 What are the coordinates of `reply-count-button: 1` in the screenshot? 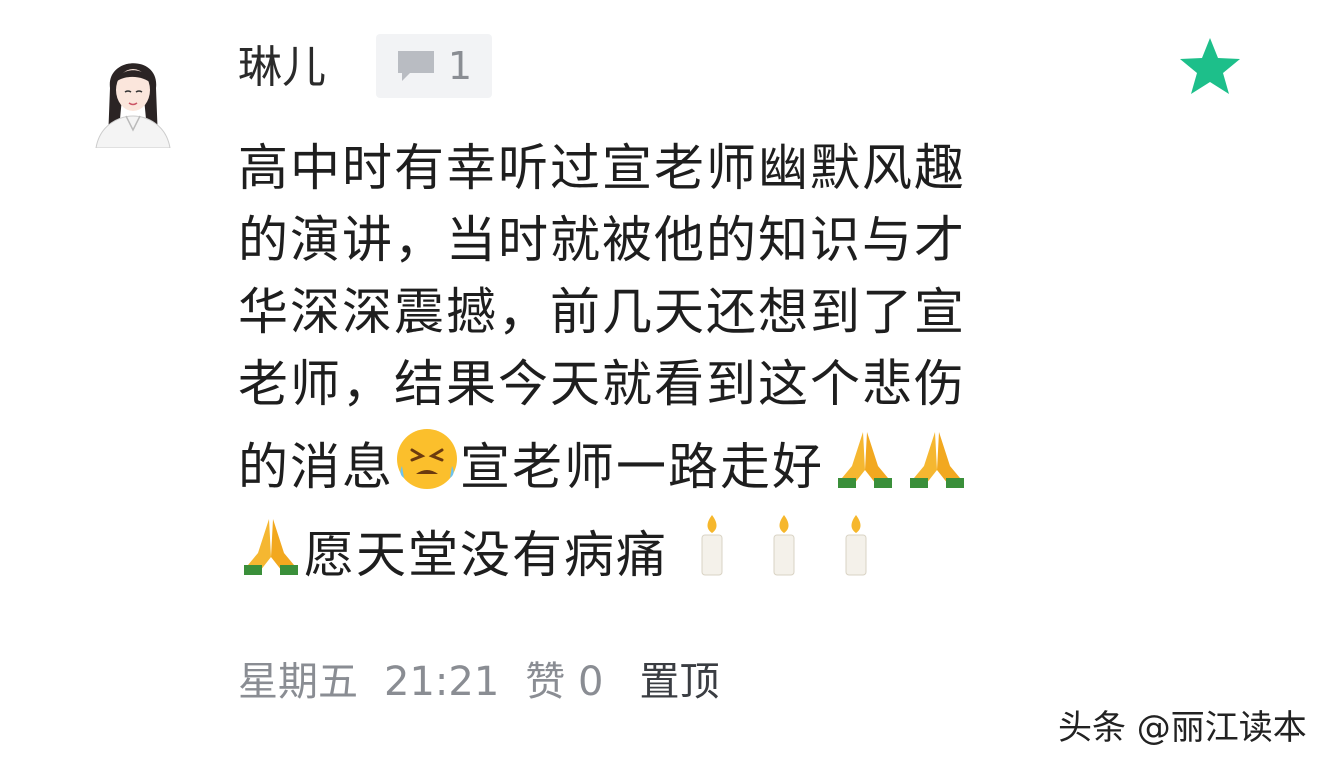 It's located at (434, 66).